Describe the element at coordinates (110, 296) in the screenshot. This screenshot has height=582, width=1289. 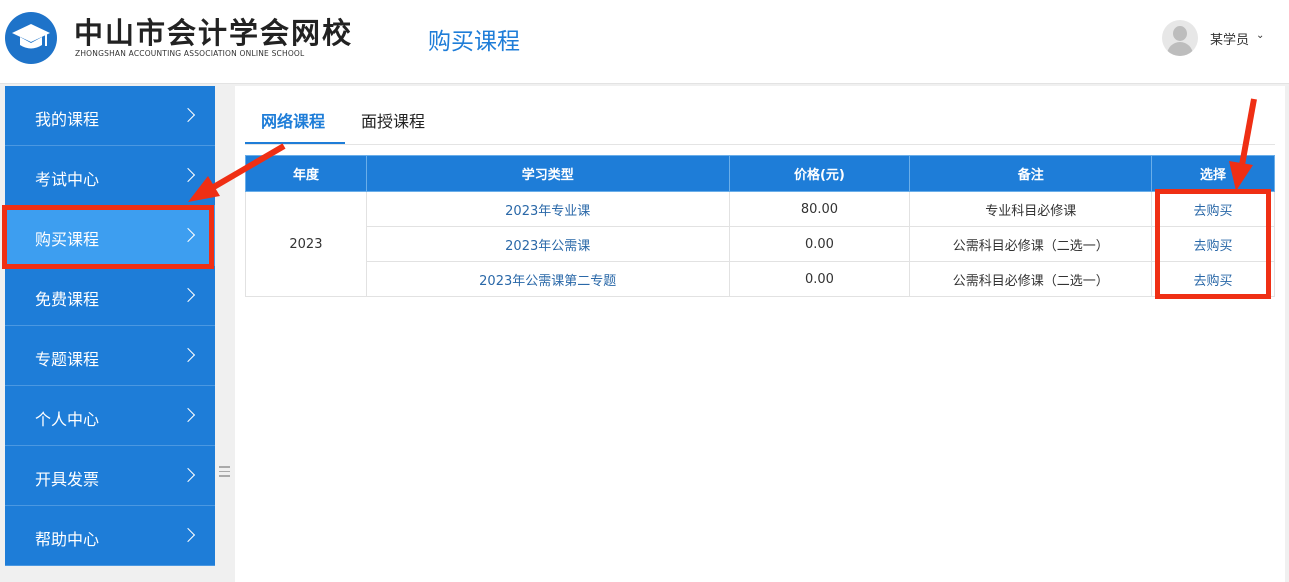
I see `sidebar-item-free-courses: 免费课程` at that location.